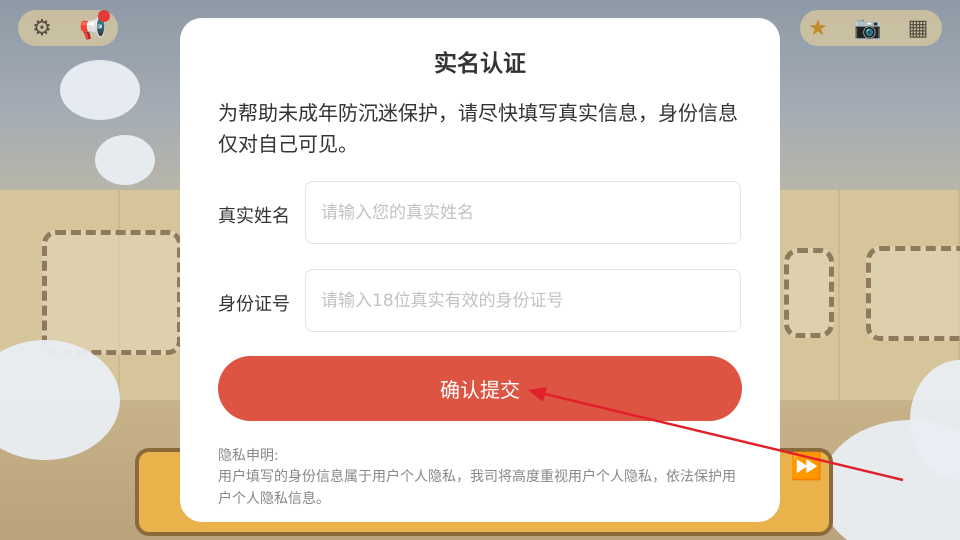  Describe the element at coordinates (42, 28) in the screenshot. I see `gear-icon: ⚙` at that location.